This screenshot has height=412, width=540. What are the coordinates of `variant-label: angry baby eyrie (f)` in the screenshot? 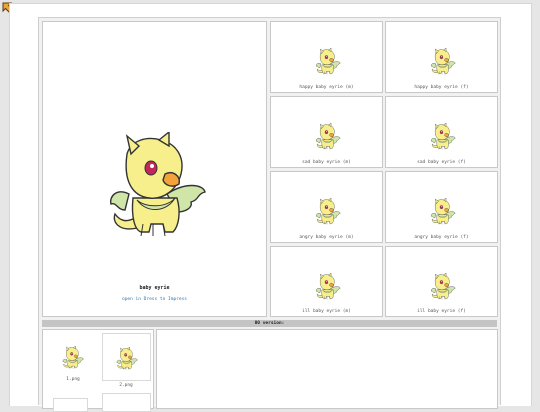 It's located at (441, 237).